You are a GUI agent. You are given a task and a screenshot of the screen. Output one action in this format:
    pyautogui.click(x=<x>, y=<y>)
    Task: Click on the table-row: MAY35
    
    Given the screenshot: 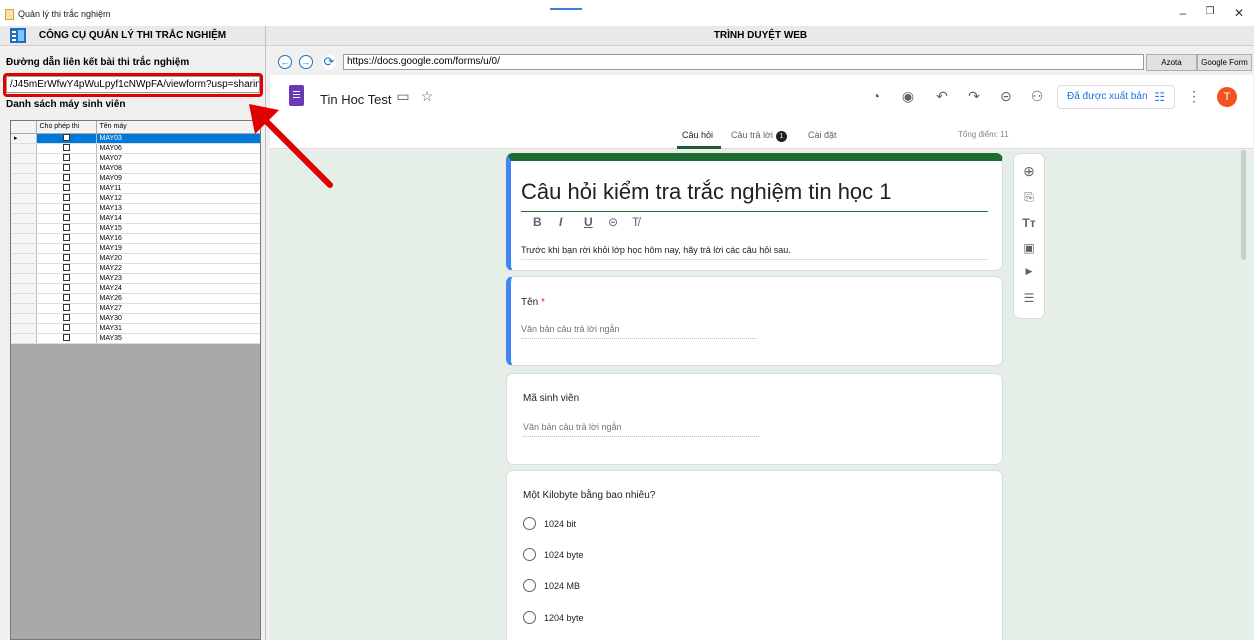 What is the action you would take?
    pyautogui.click(x=135, y=338)
    